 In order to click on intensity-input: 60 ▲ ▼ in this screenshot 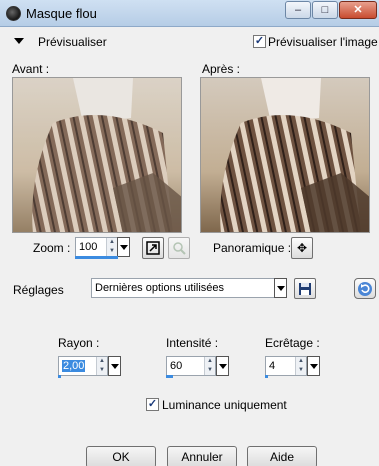, I will do `click(191, 366)`.